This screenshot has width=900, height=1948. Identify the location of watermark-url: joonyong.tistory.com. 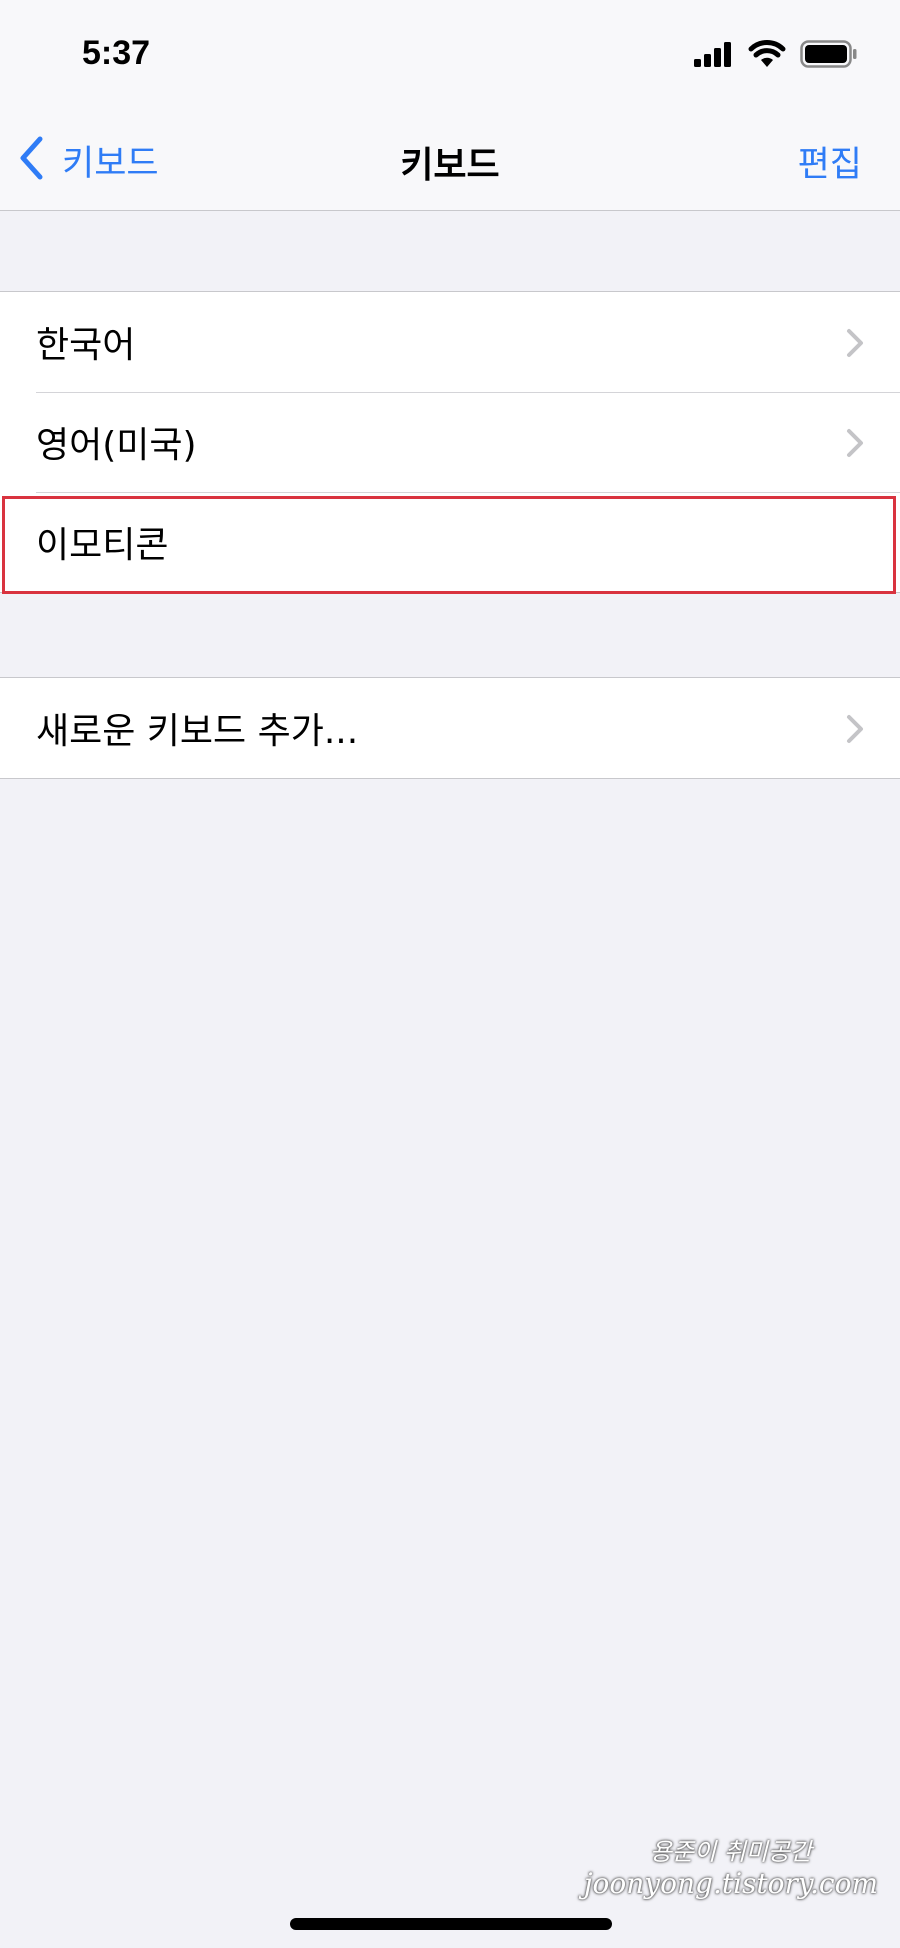
(730, 1883).